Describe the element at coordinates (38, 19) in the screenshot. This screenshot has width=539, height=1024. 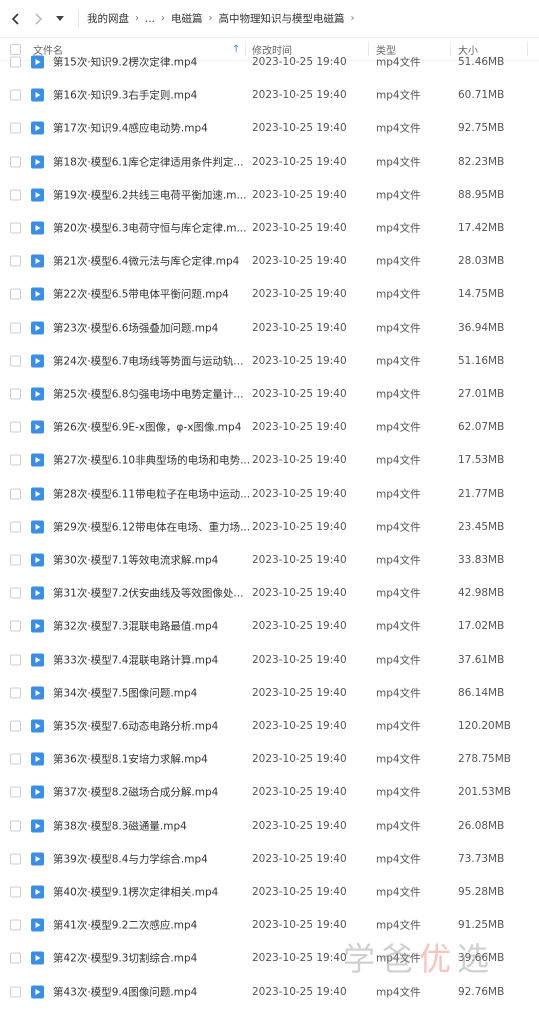
I see `forward-arrow-icon` at that location.